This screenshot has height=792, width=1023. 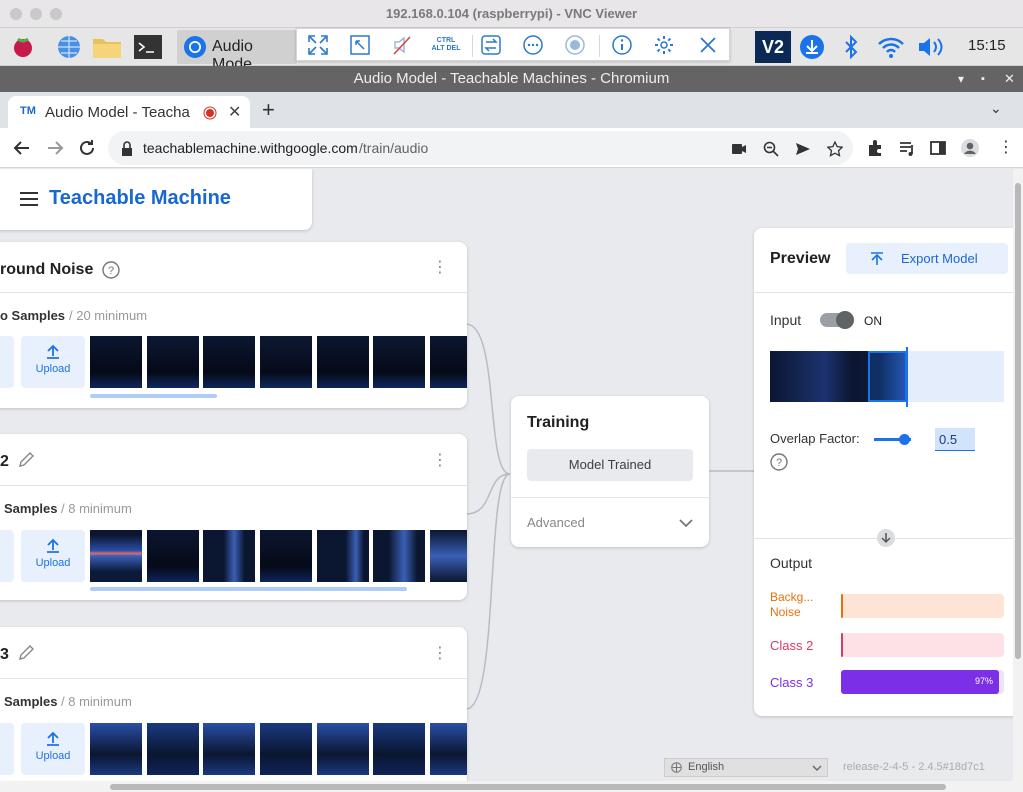 I want to click on close-toolbar-icon, so click(x=708, y=45).